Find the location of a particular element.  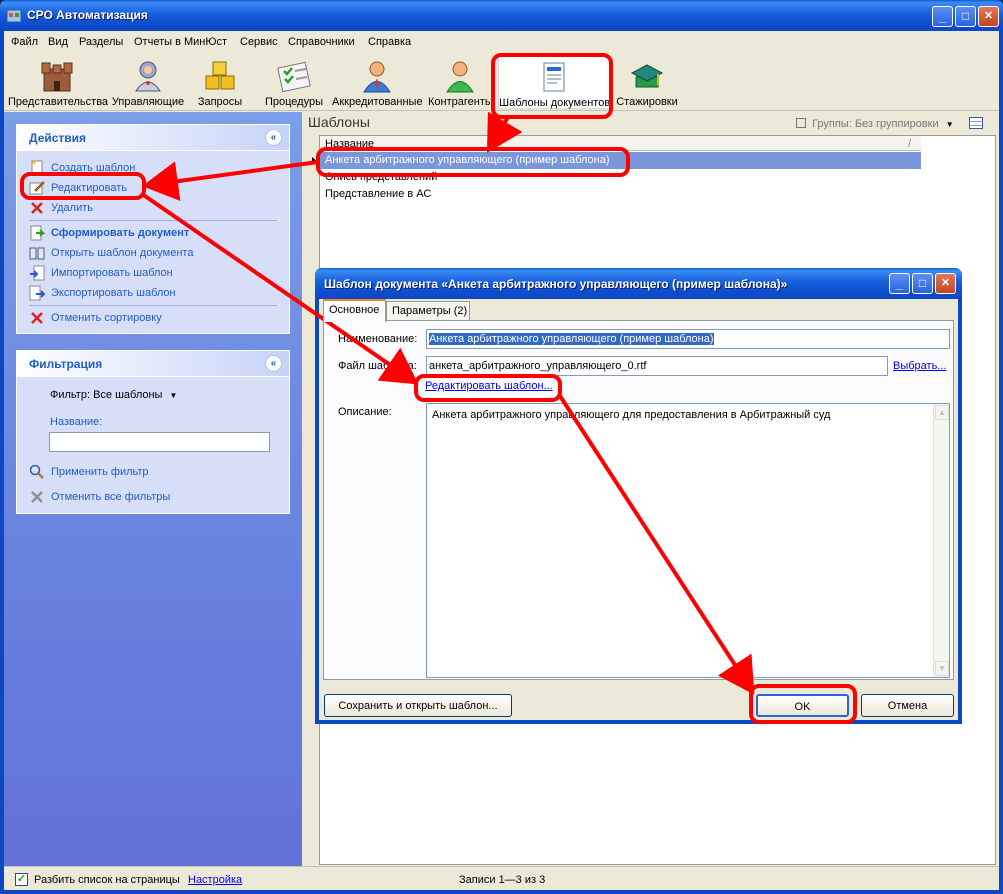

toolbar-requests-button: Запросы is located at coordinates (220, 82).